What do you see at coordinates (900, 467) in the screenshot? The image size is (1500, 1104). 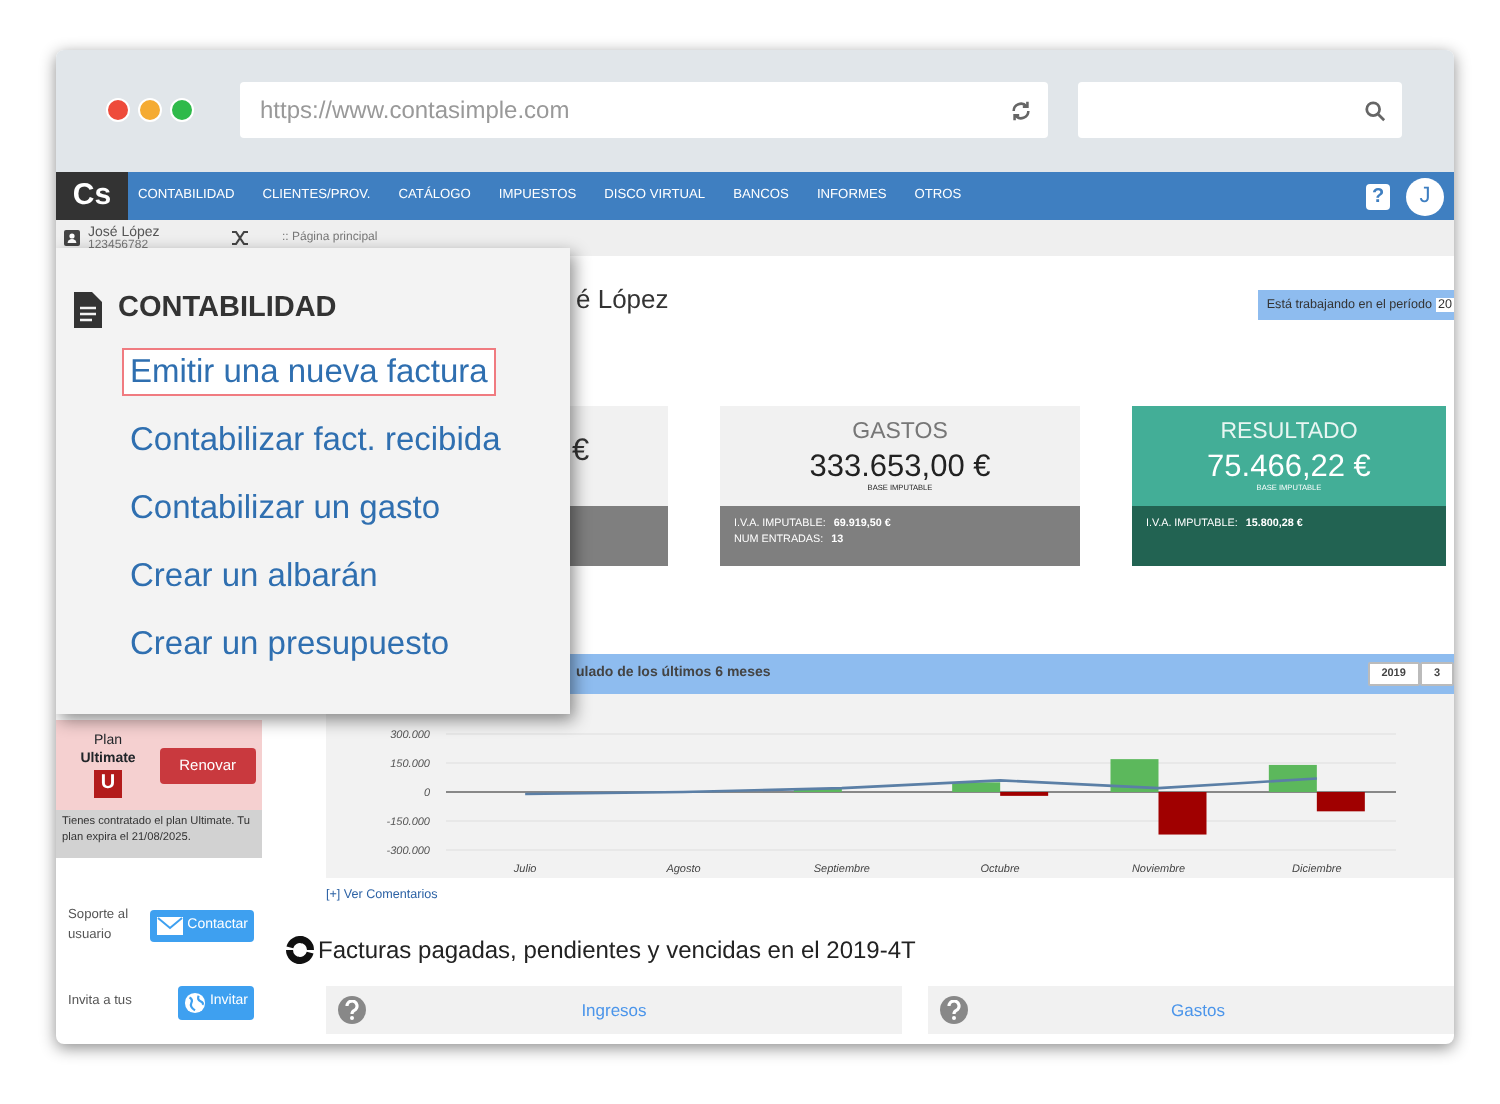 I see `card-amount: 333.653,00 €` at bounding box center [900, 467].